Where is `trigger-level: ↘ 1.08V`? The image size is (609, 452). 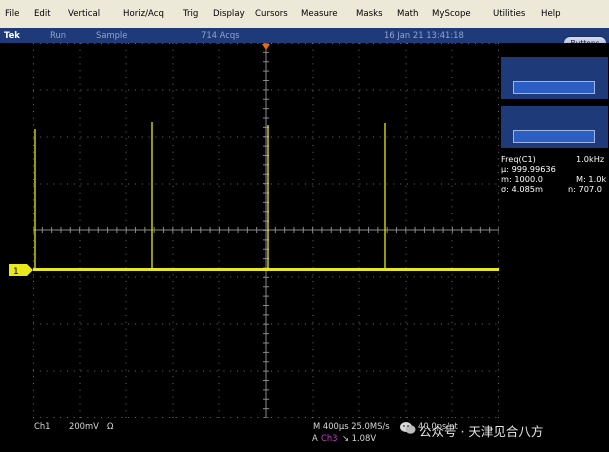
trigger-level: ↘ 1.08V is located at coordinates (359, 438).